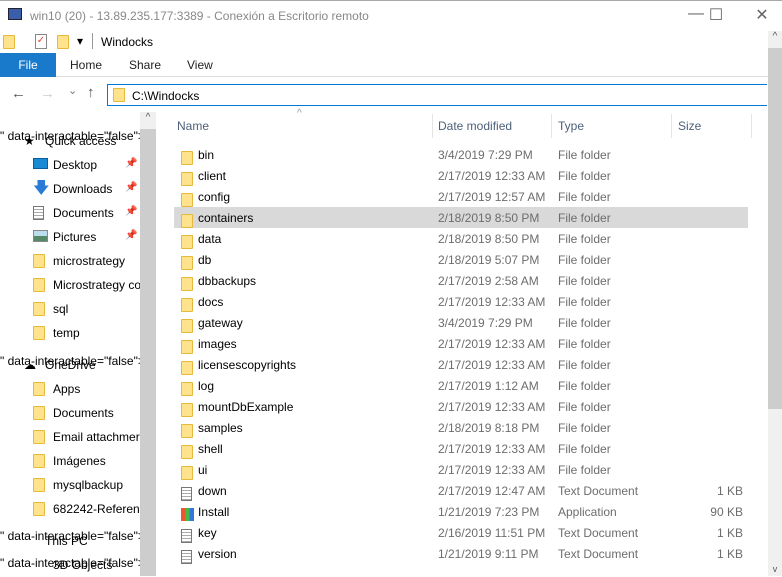 Image resolution: width=782 pixels, height=577 pixels. Describe the element at coordinates (437, 95) in the screenshot. I see `address-bar: C:\Windocks` at that location.